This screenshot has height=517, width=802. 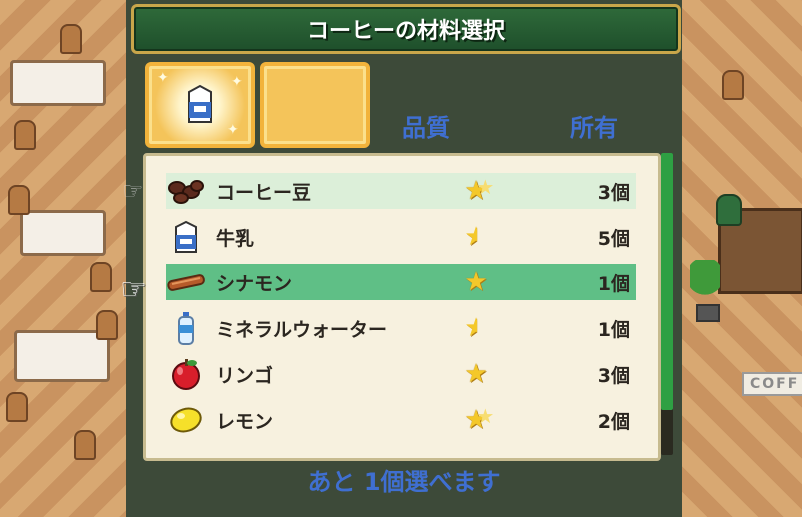 I want to click on cafe-background-right: COFF, so click(x=742, y=258).